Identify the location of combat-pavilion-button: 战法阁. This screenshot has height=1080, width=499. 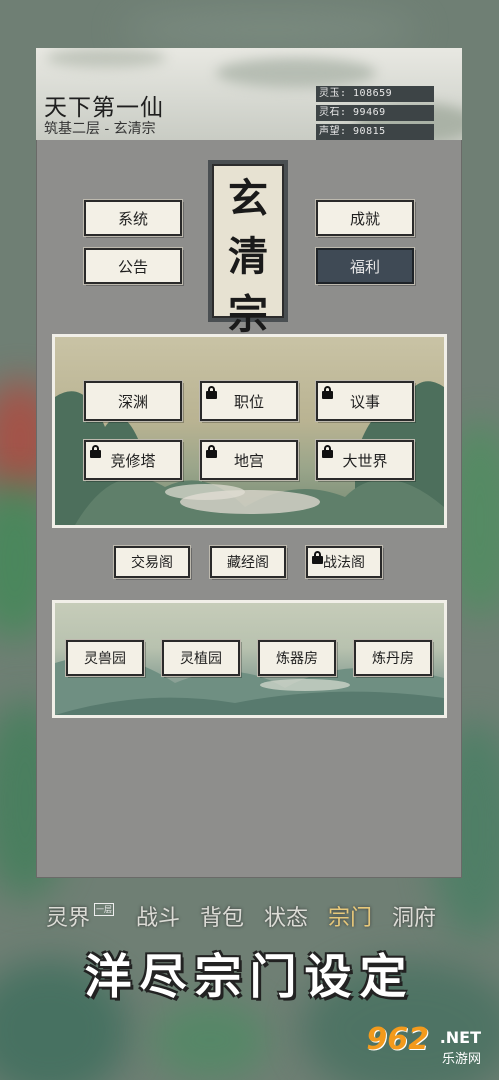
(344, 562).